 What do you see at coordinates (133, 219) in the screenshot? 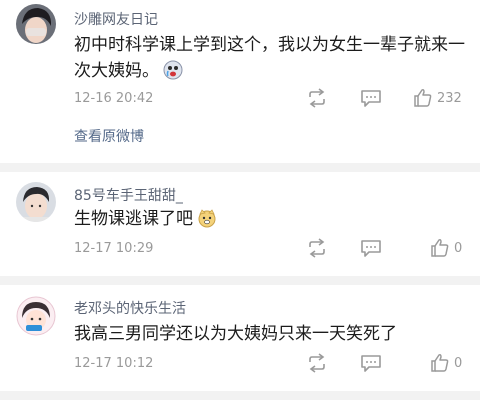
I see `comment-text-body: 生物课逃课了吧` at bounding box center [133, 219].